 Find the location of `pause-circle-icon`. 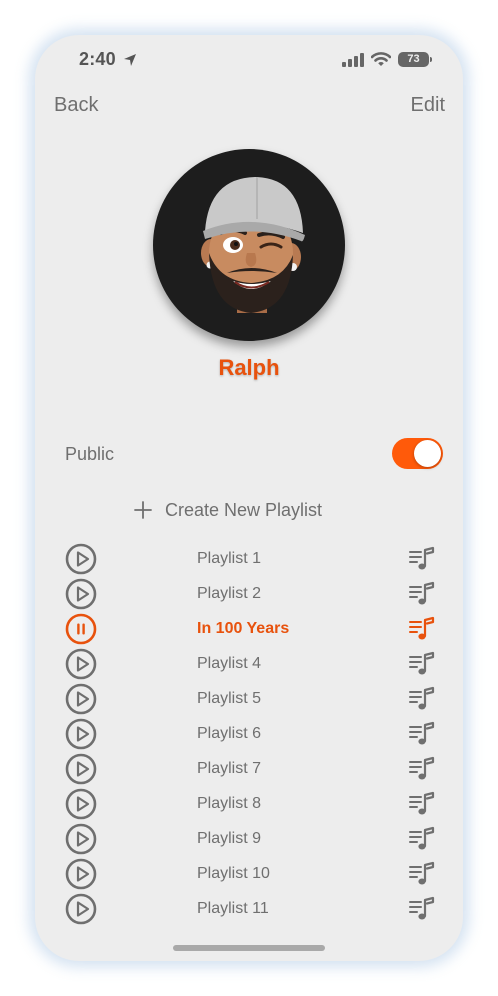

pause-circle-icon is located at coordinates (81, 629).